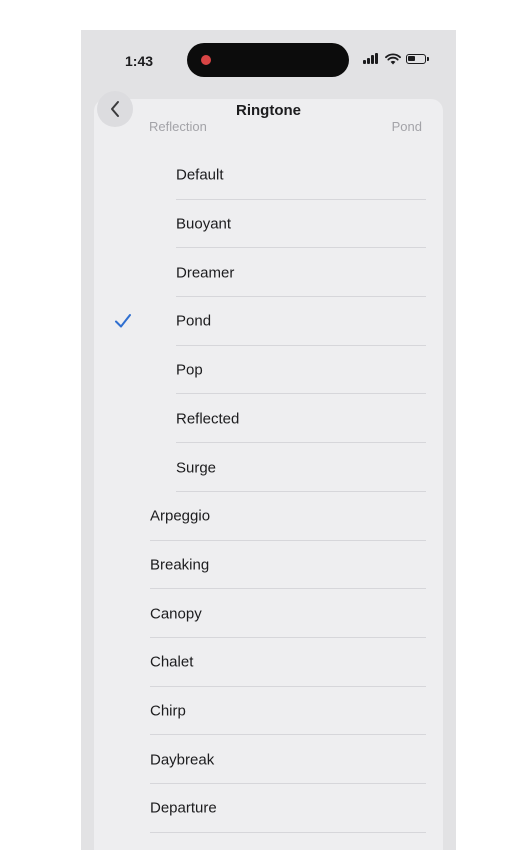 The height and width of the screenshot is (864, 528). I want to click on ringtone-label: Dreamer, so click(205, 273).